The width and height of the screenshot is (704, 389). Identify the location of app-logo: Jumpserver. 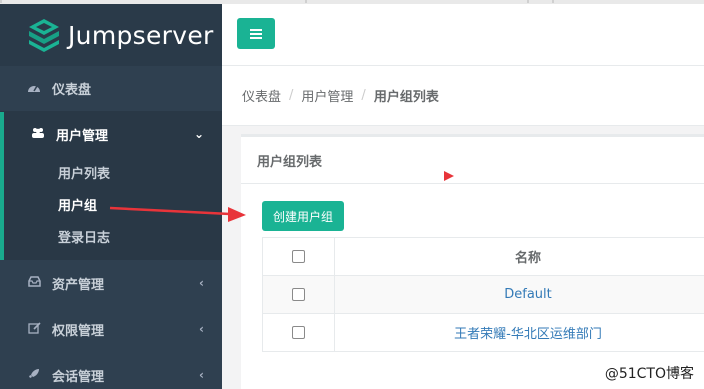
(111, 35).